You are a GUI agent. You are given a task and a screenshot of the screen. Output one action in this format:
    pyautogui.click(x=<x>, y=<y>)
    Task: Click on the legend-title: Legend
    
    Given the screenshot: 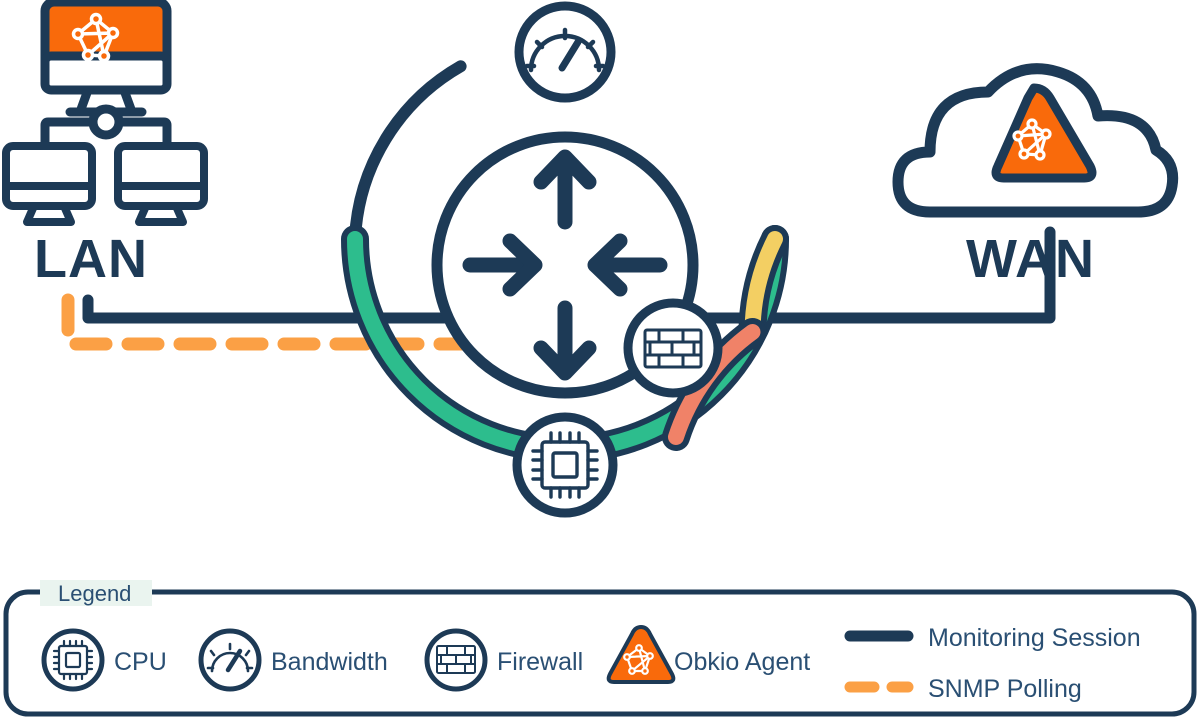 What is the action you would take?
    pyautogui.click(x=94, y=593)
    